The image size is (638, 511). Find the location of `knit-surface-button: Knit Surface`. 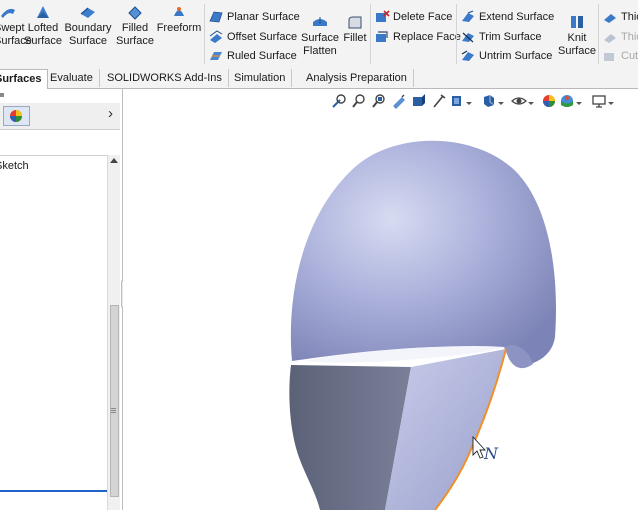

knit-surface-button: Knit Surface is located at coordinates (577, 31).